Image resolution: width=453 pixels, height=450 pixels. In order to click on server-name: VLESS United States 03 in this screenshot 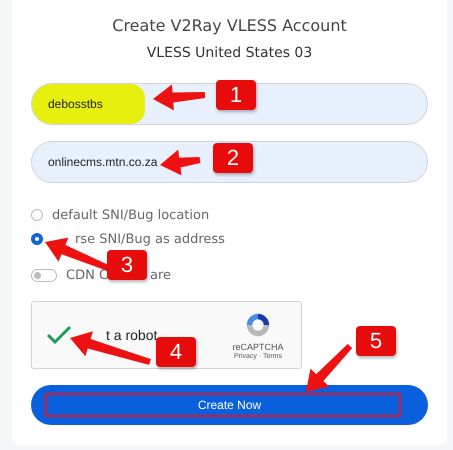, I will do `click(230, 53)`.